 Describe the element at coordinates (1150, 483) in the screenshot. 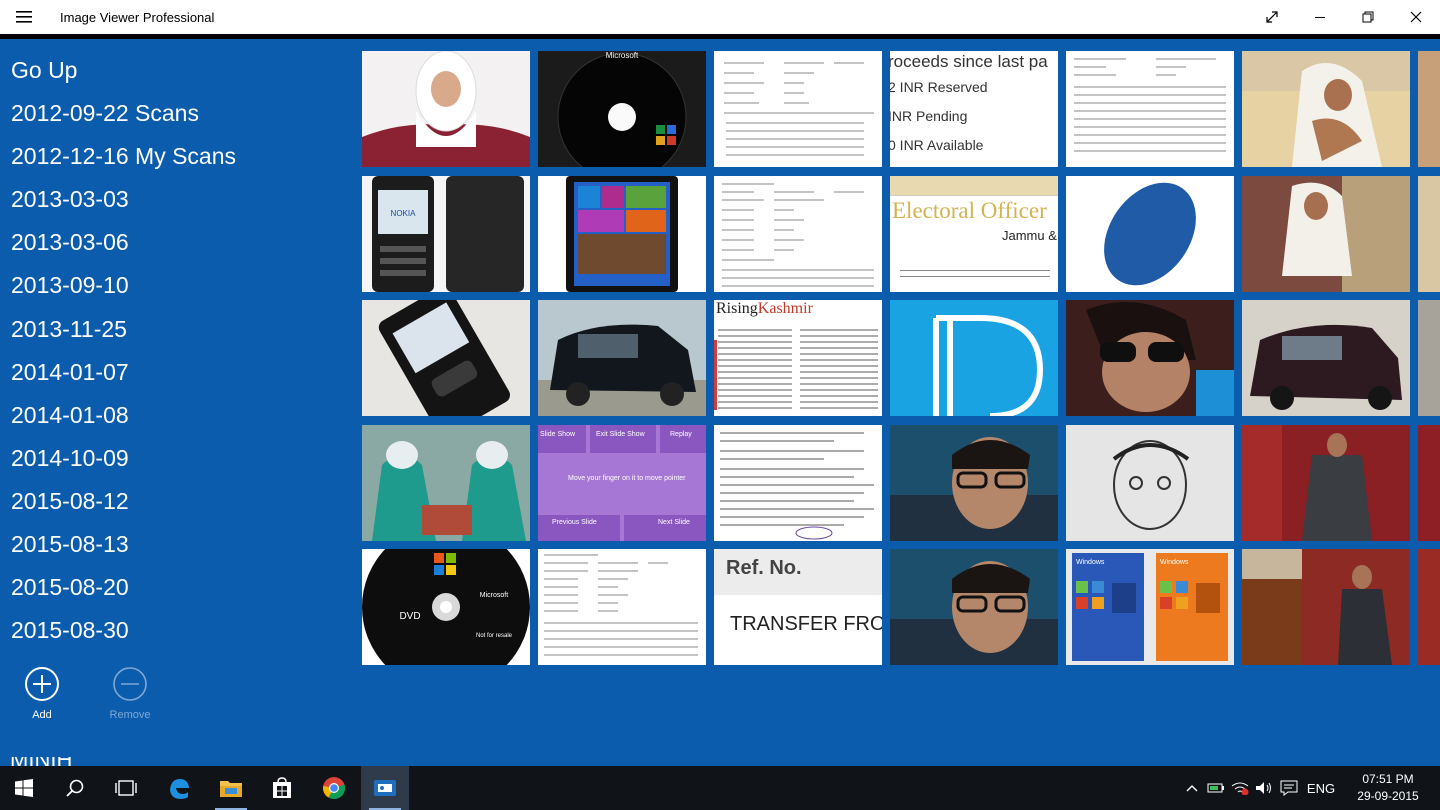

I see `thumbnail-pencil-sketch` at that location.